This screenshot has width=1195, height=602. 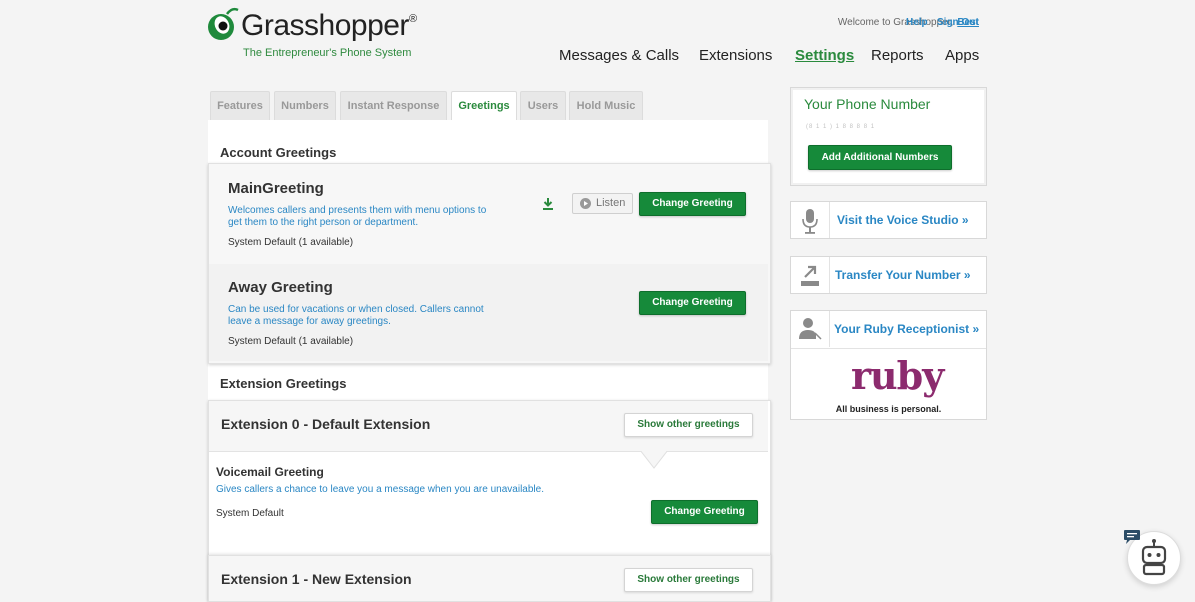 I want to click on grasshopper-logo-icon, so click(x=223, y=24).